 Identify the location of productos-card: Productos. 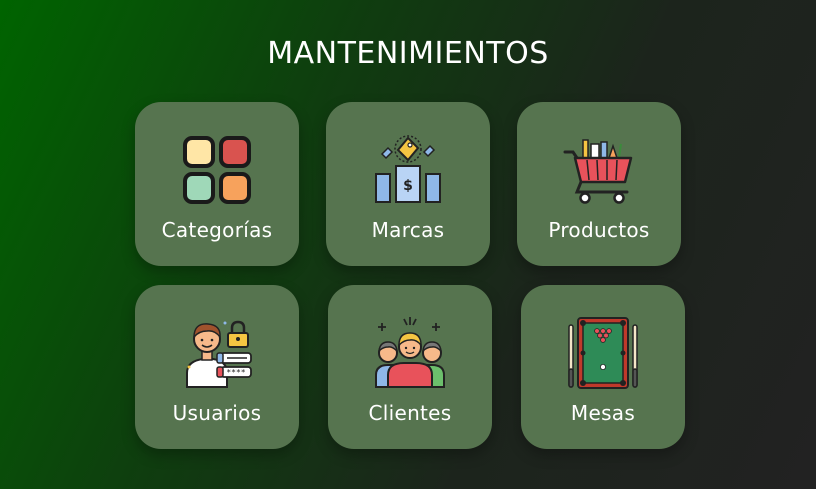
(599, 184).